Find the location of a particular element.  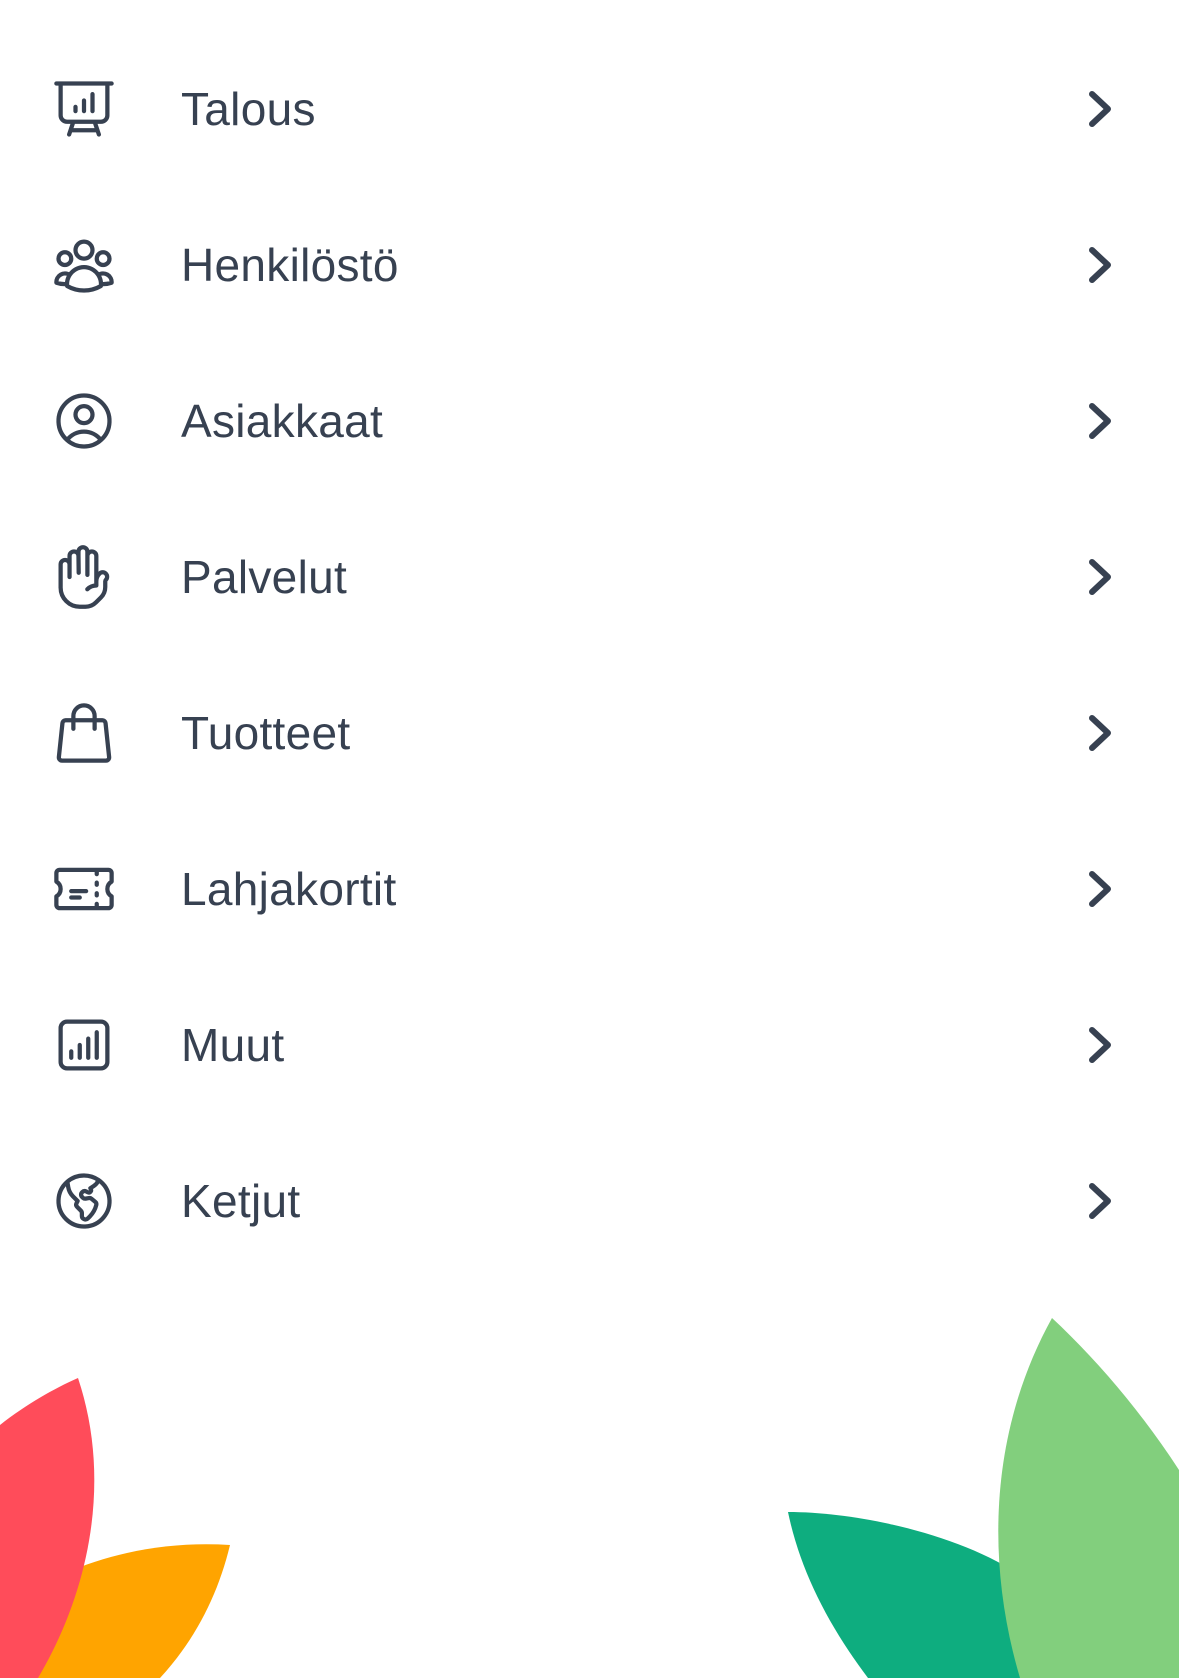

menu-item-asiakkaat: Asiakkaat is located at coordinates (589, 421).